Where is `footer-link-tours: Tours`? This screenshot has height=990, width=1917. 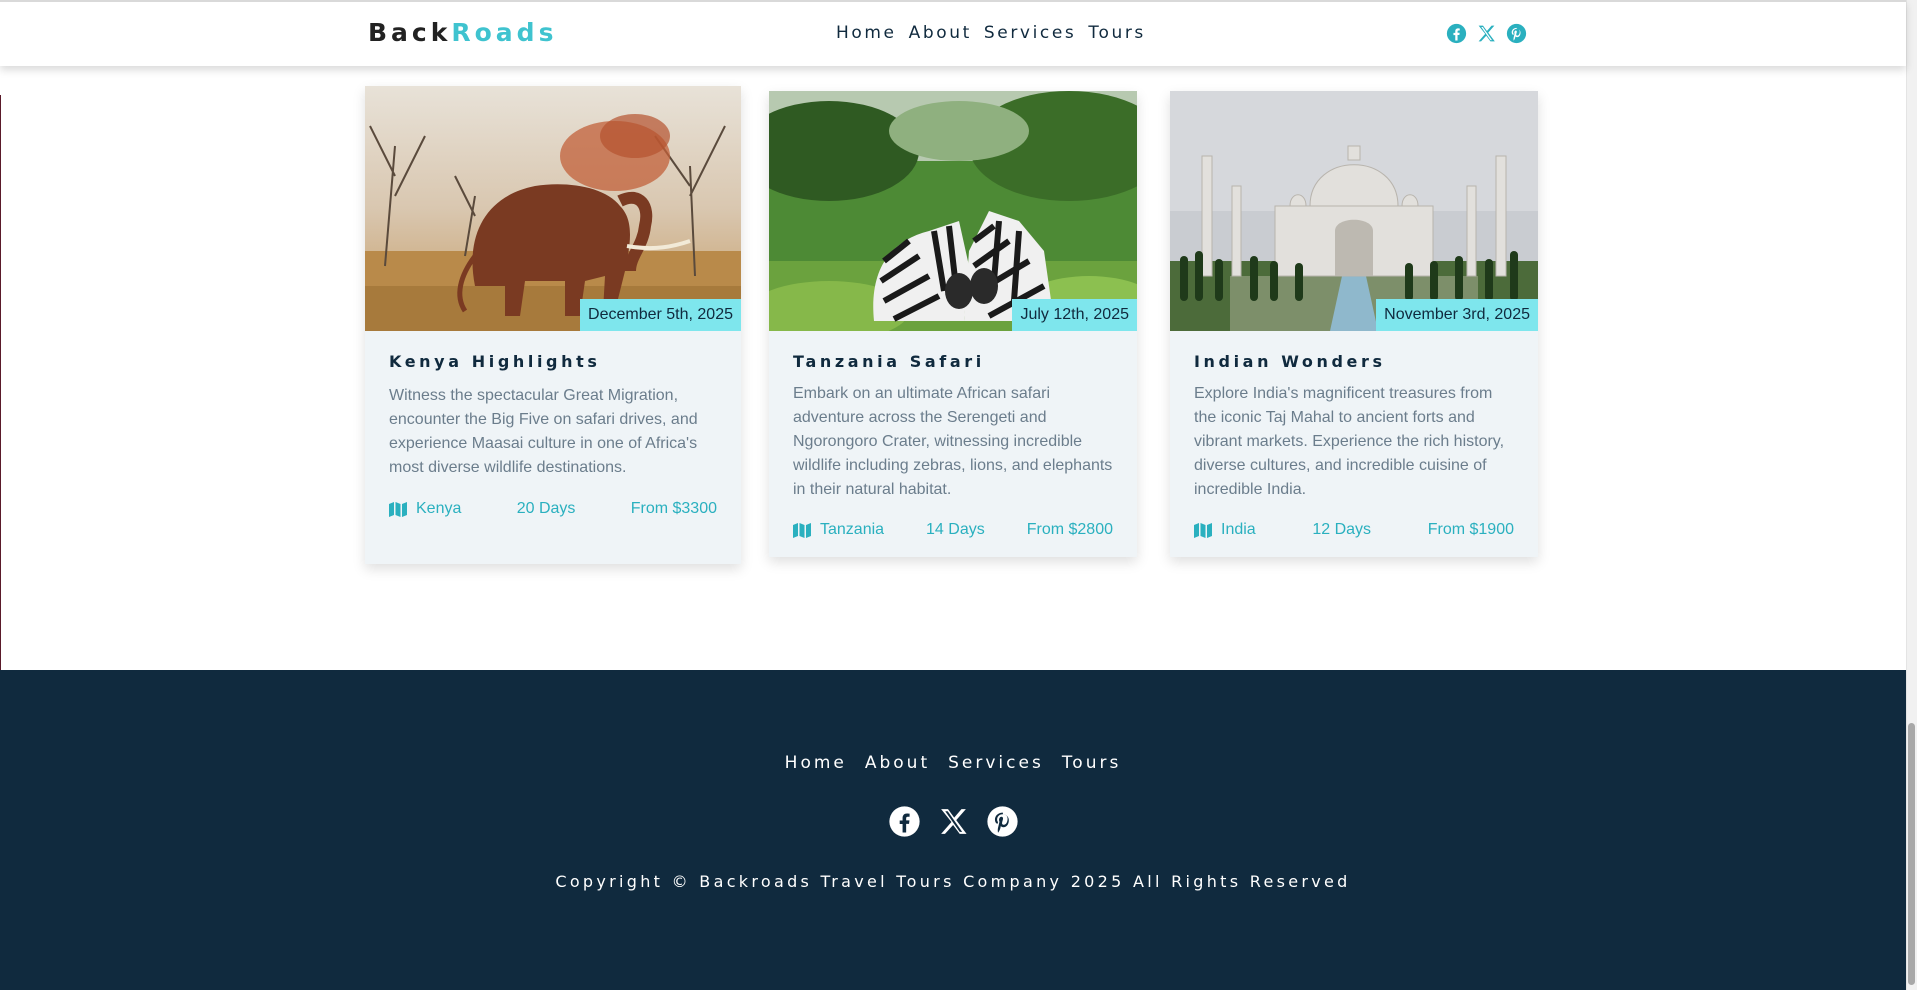 footer-link-tours: Tours is located at coordinates (1092, 763).